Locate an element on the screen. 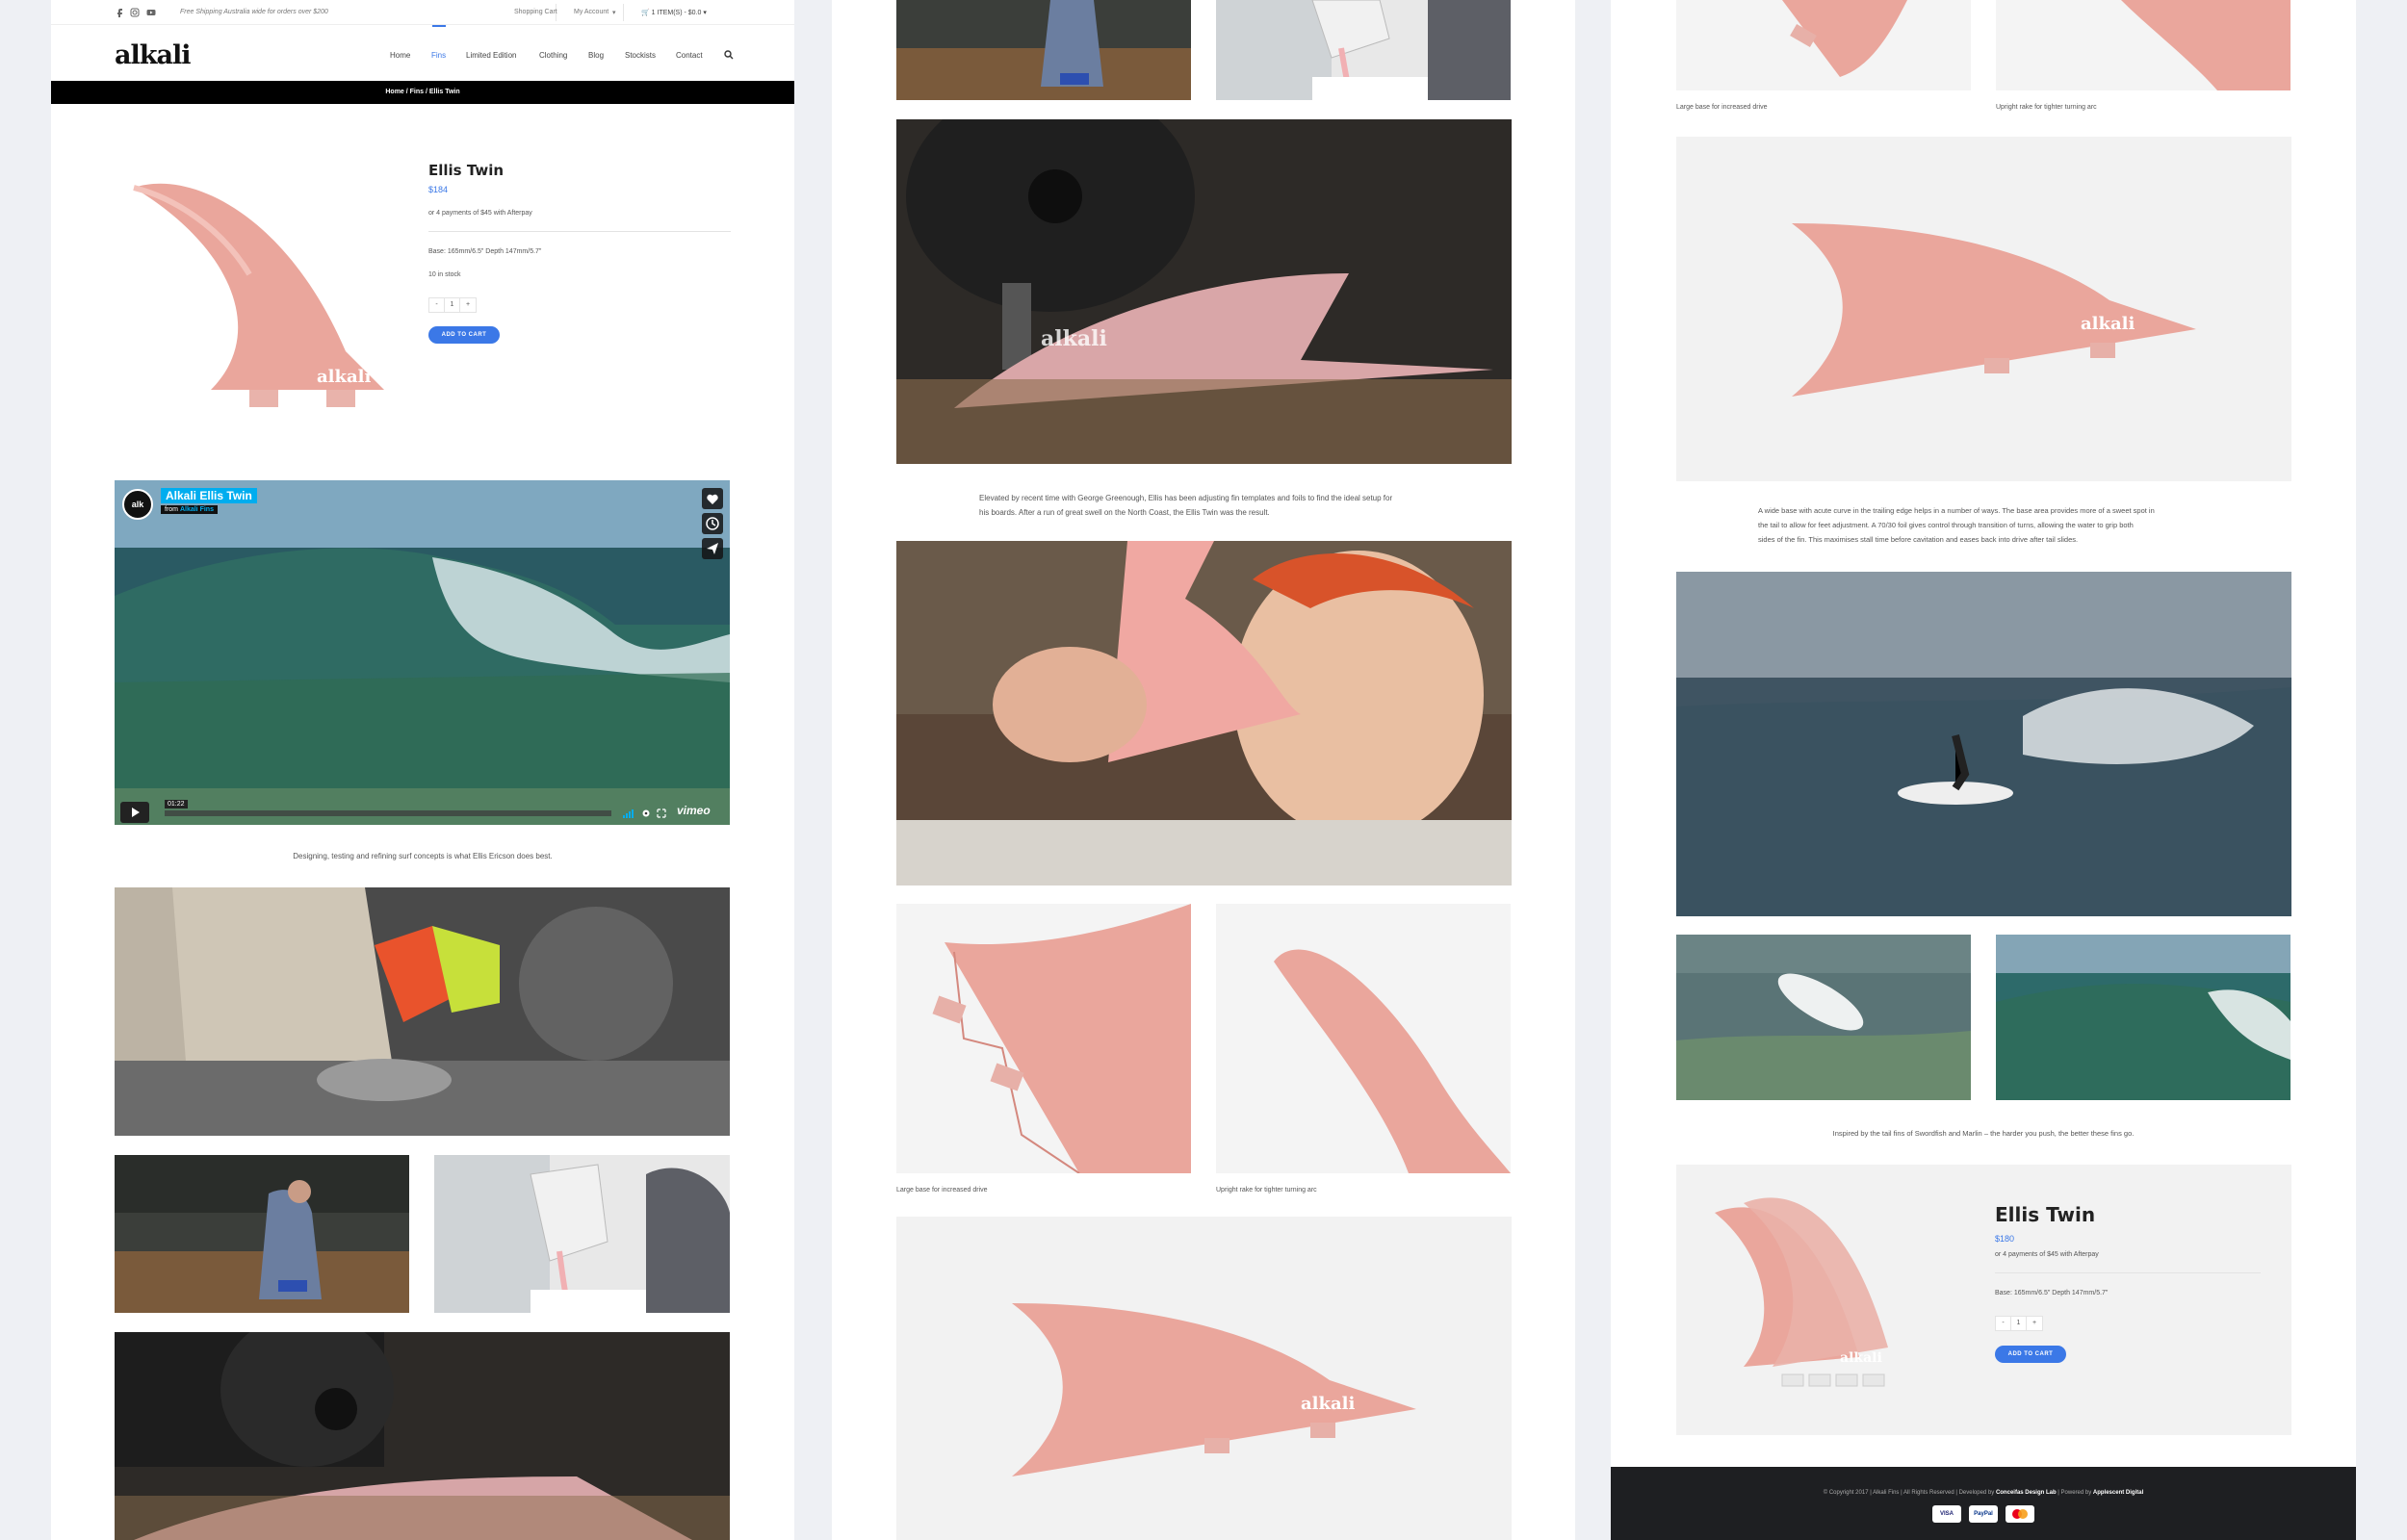 The image size is (2407, 1540). shopping-cart-link: Shopping Cart is located at coordinates (535, 12).